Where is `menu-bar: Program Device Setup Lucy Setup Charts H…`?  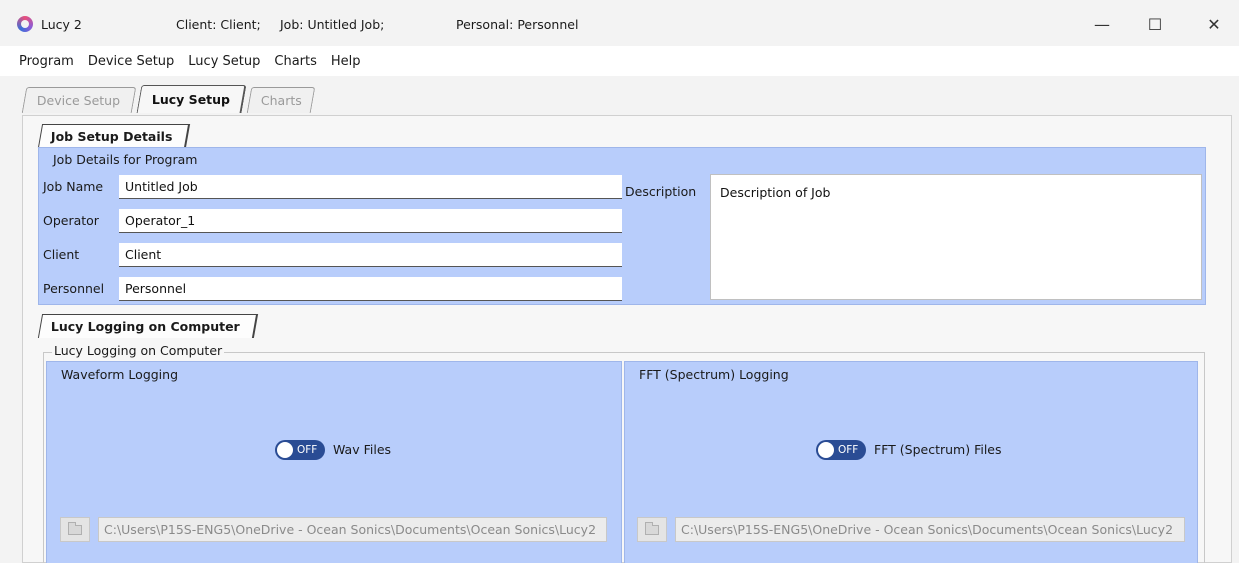
menu-bar: Program Device Setup Lucy Setup Charts H… is located at coordinates (619, 61).